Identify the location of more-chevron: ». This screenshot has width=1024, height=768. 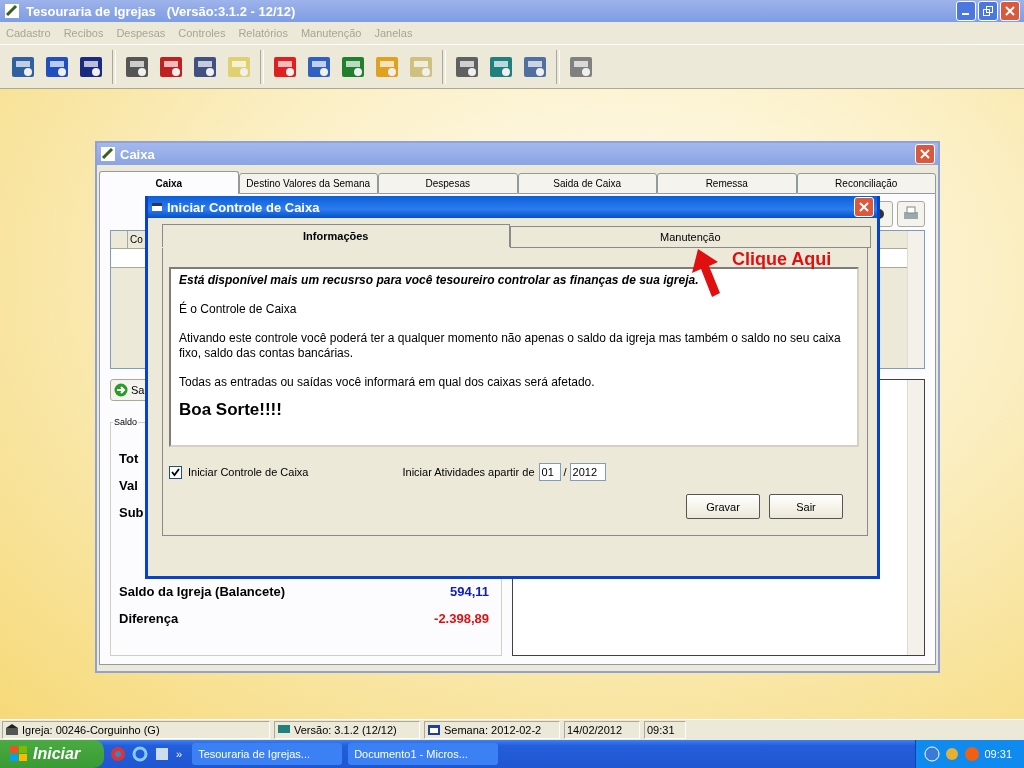
(179, 754).